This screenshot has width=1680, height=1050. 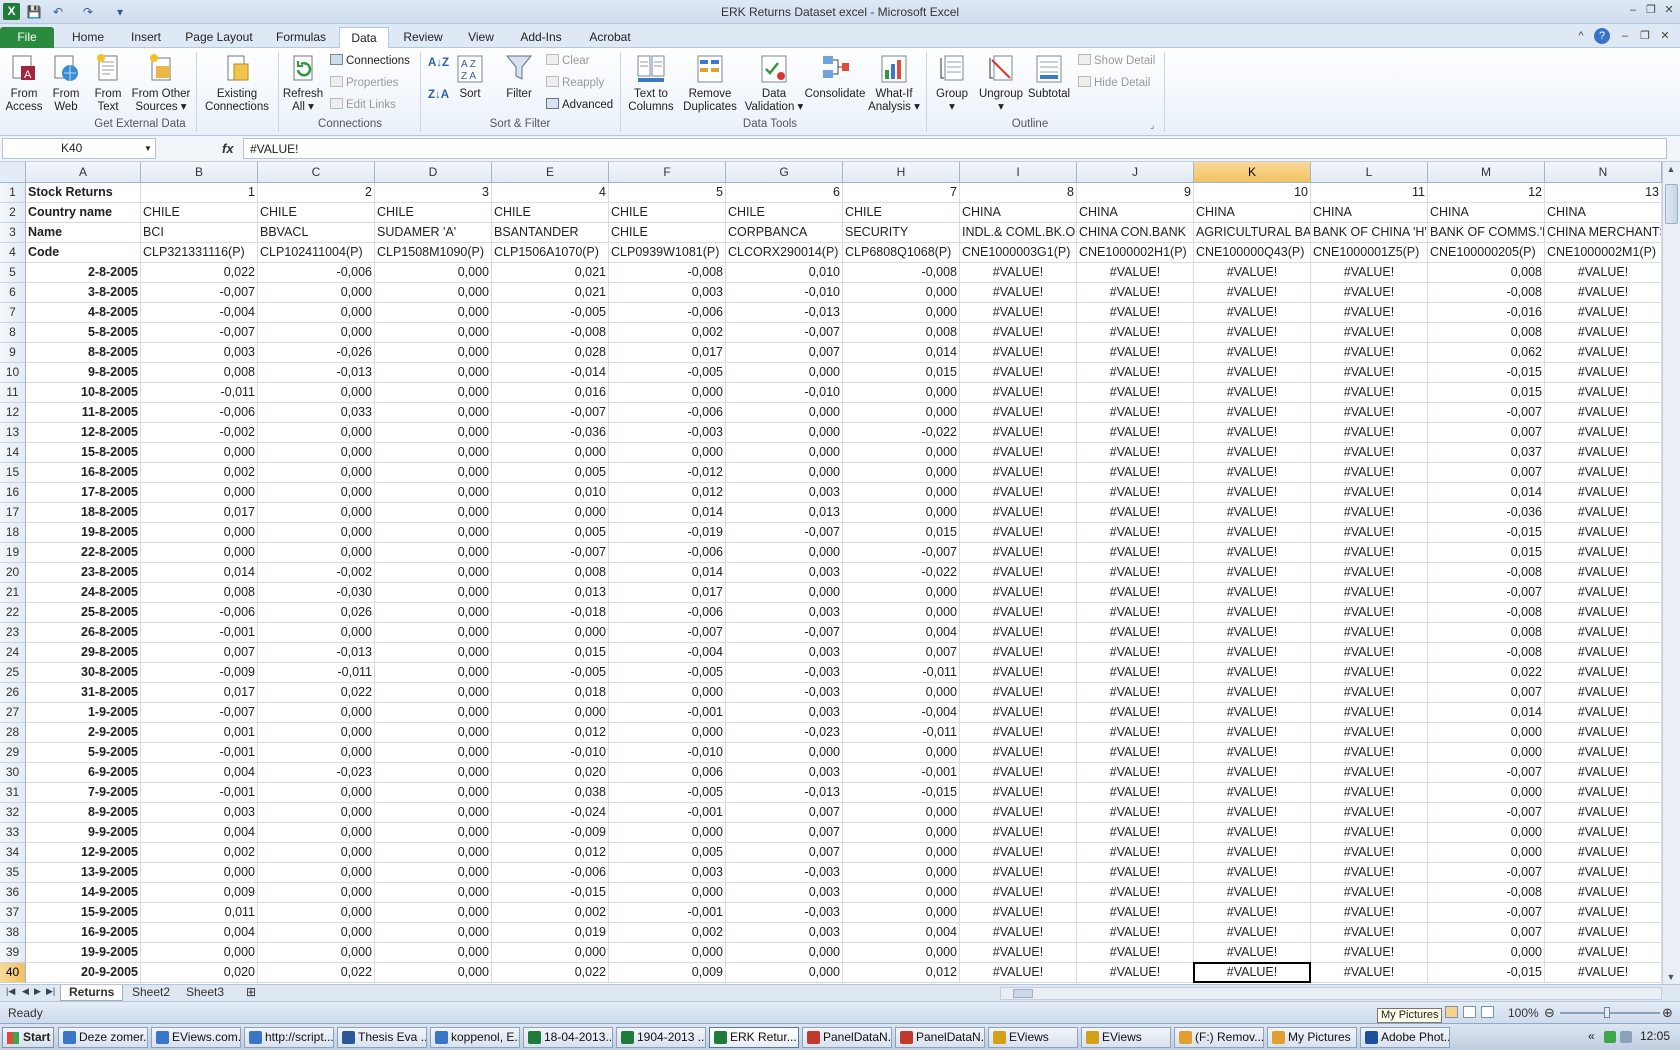 I want to click on row-header-29: 29, so click(x=13, y=753).